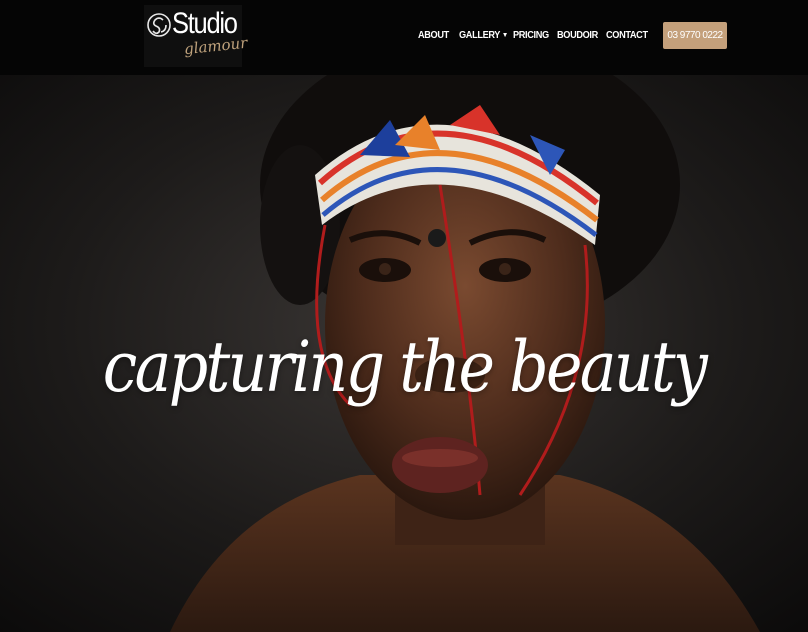 Image resolution: width=808 pixels, height=632 pixels. I want to click on logo-glamour-text: glamour, so click(216, 46).